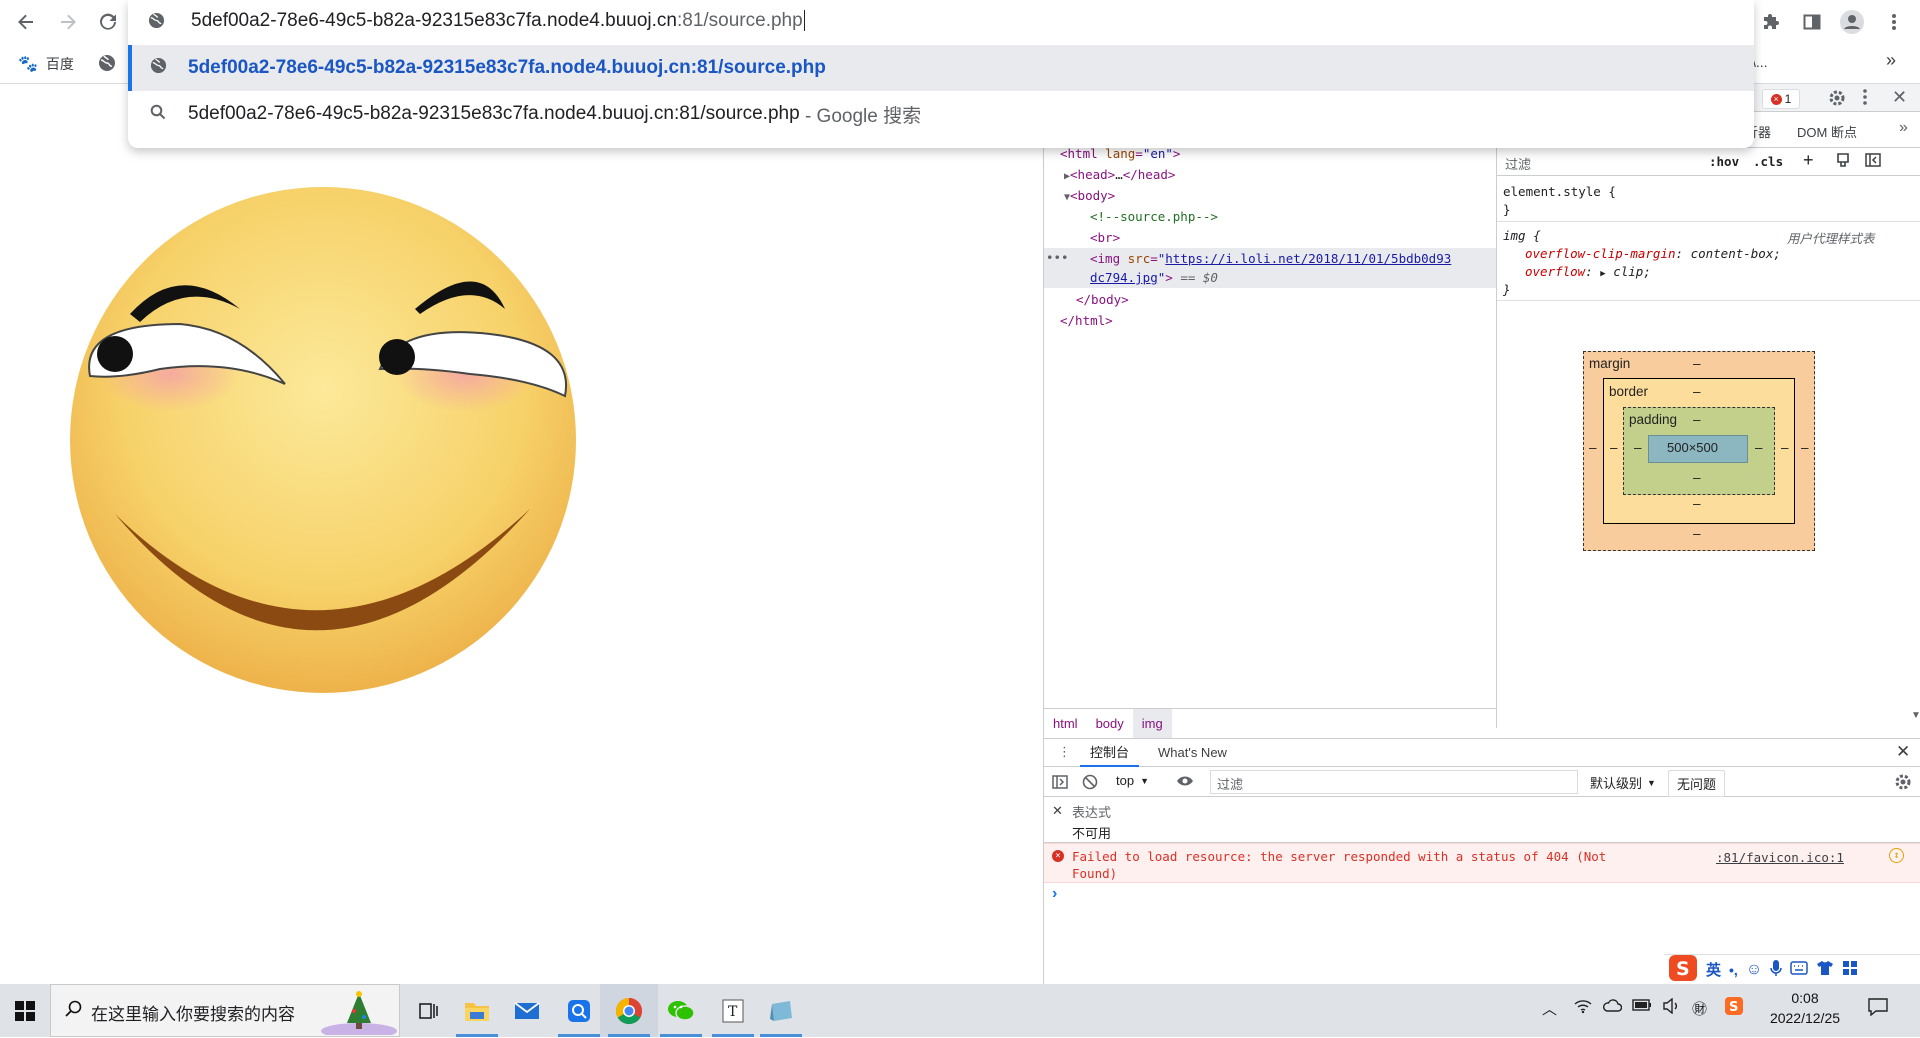 This screenshot has width=1920, height=1038. I want to click on error-source-link: :81/favicon.ico:1, so click(1780, 857).